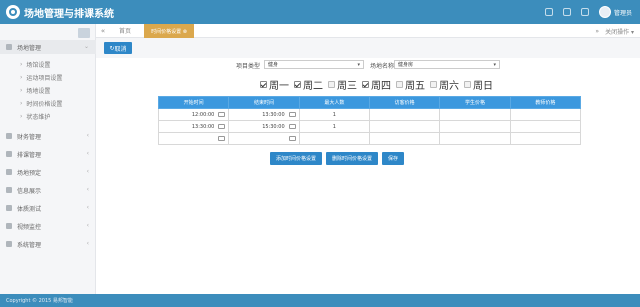 The image size is (640, 307). I want to click on delete-time-price-button: 删除时间价格设置, so click(352, 158).